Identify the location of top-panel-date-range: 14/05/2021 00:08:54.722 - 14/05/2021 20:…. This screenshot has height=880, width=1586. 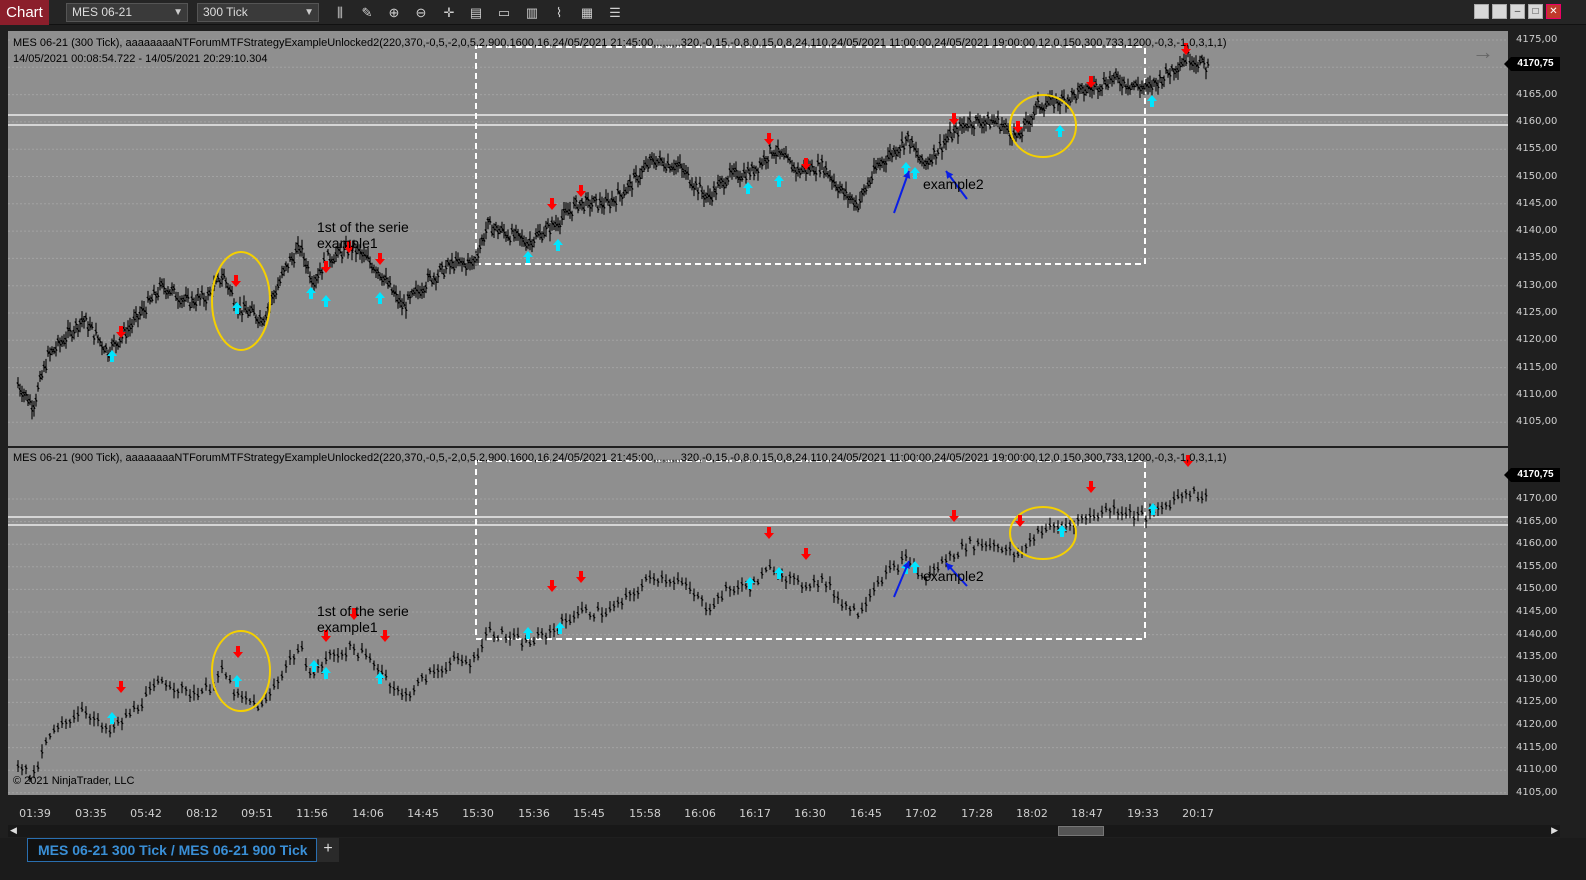
(140, 59).